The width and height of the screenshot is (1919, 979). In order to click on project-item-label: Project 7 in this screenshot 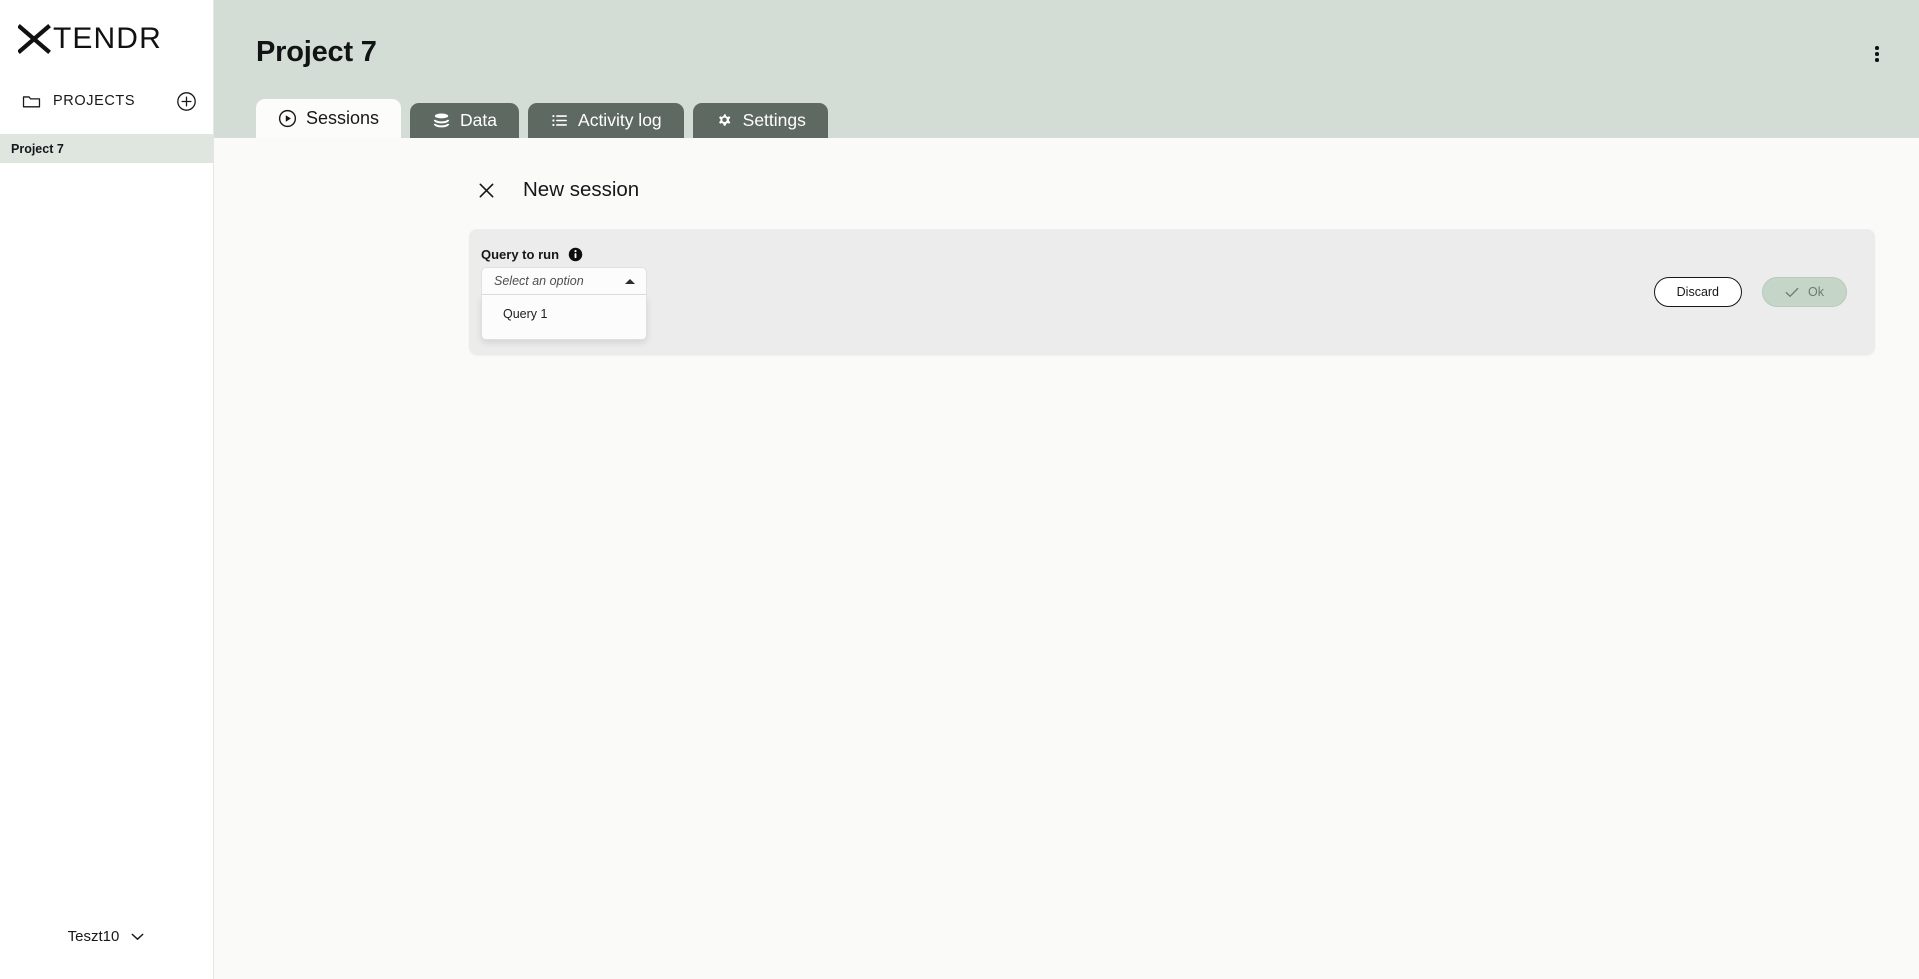, I will do `click(37, 148)`.